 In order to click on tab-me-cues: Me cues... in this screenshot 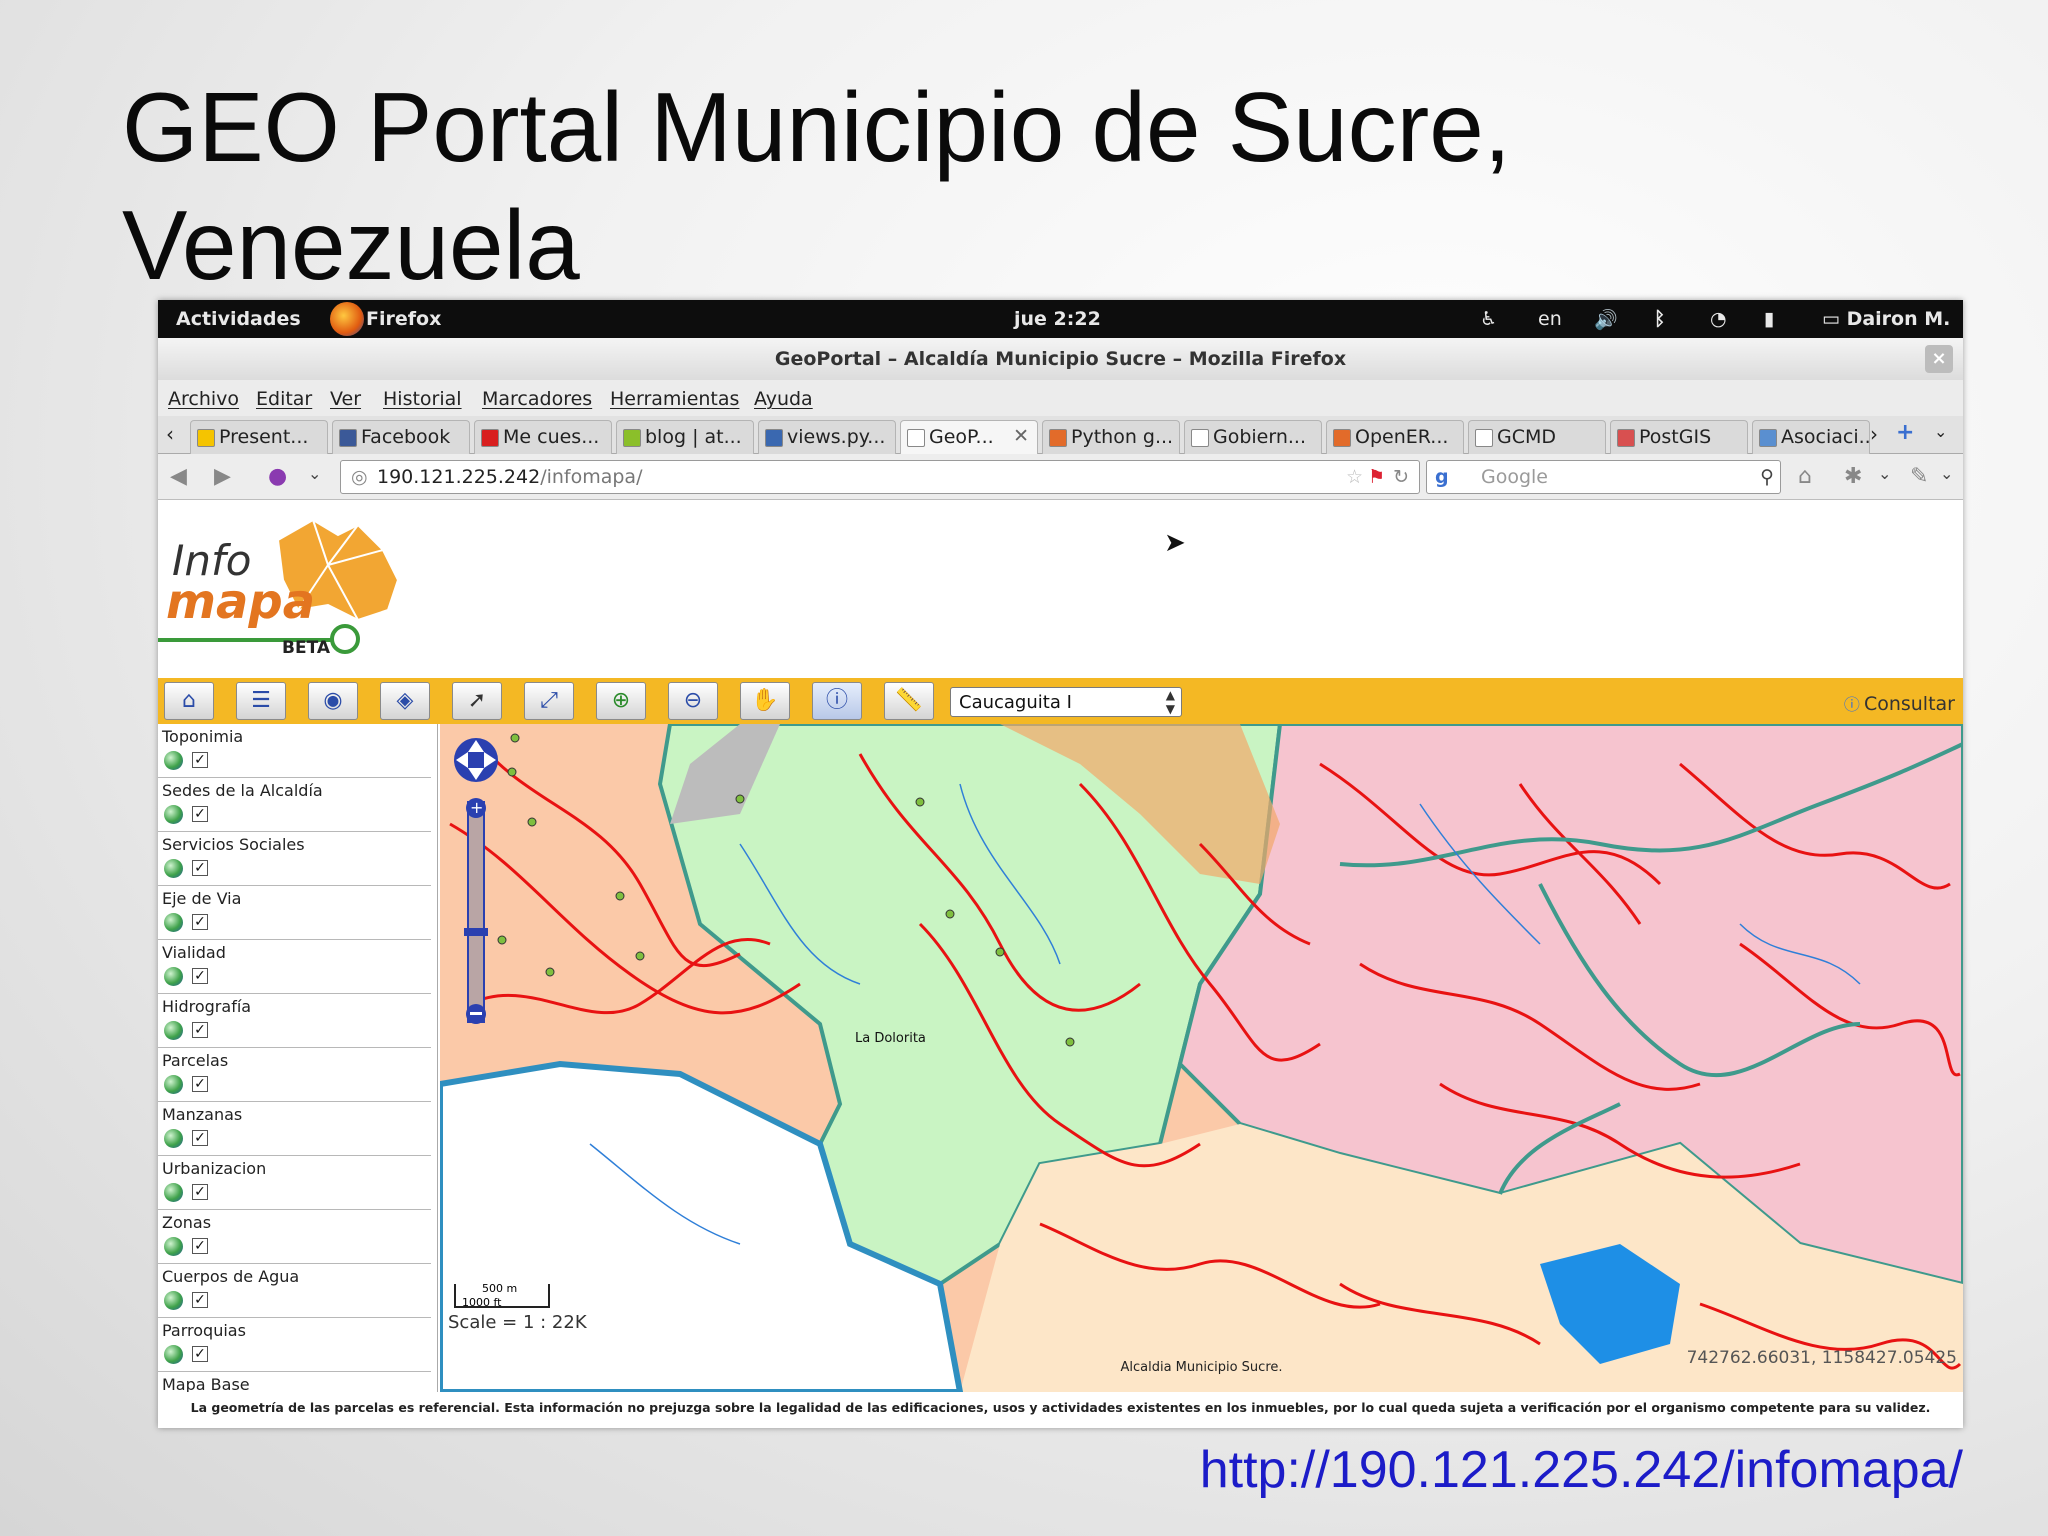, I will do `click(543, 437)`.